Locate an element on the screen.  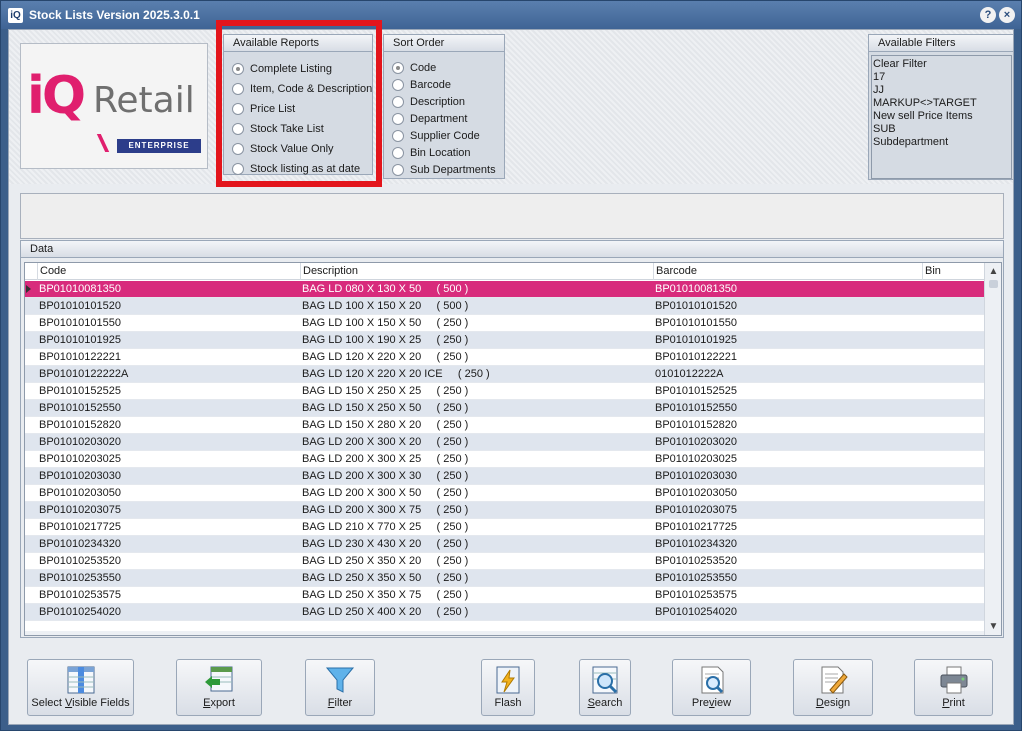
cell-code: BP01010203075 is located at coordinates (79, 510).